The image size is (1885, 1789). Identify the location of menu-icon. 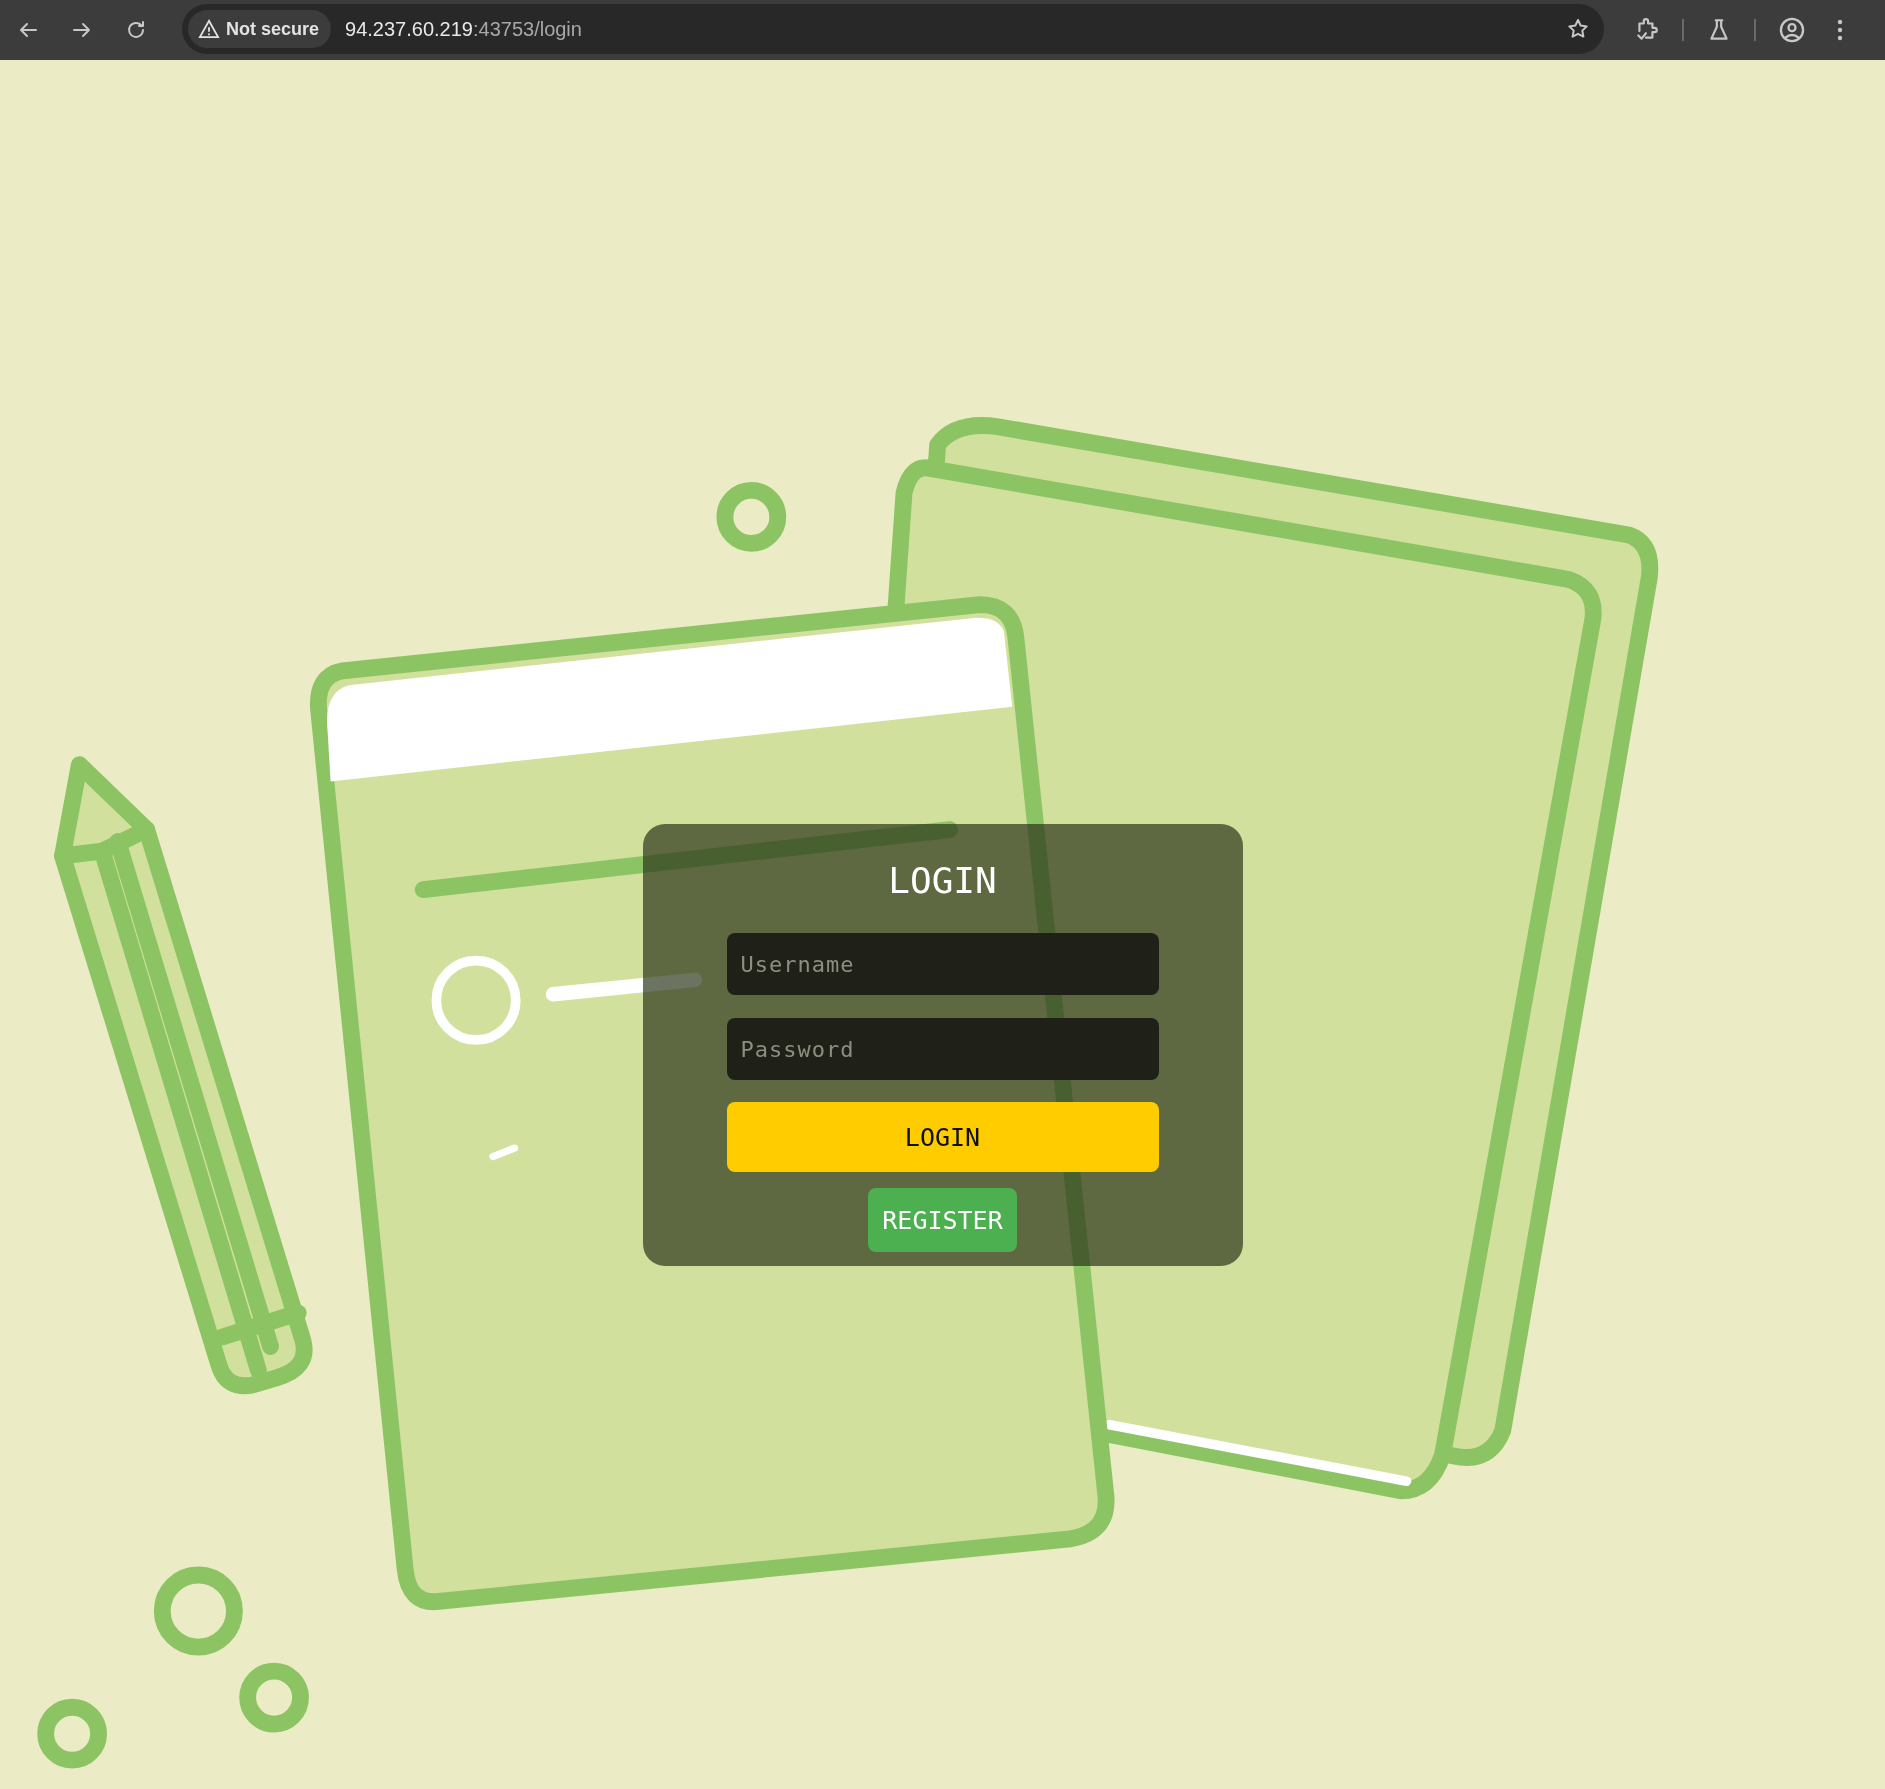
(1840, 30).